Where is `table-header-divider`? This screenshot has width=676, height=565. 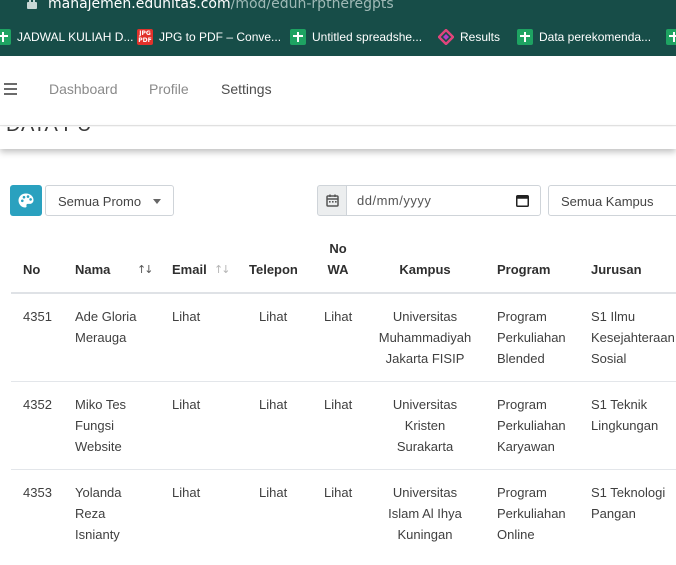 table-header-divider is located at coordinates (343, 293).